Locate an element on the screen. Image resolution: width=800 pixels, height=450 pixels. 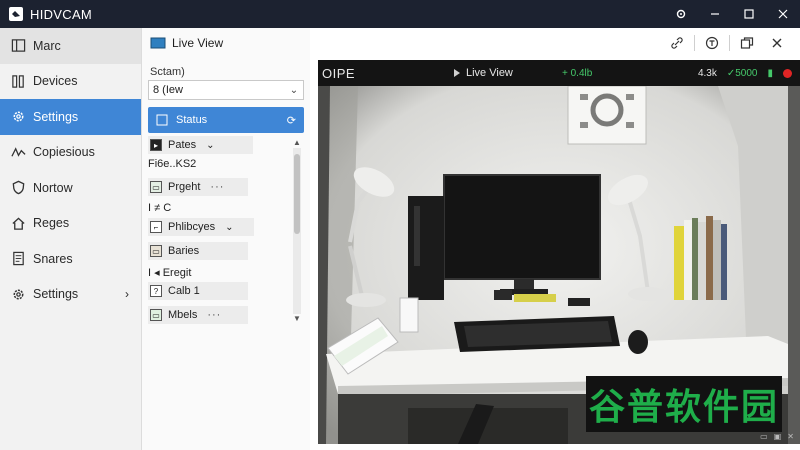
scroll-thumb is located at coordinates (297, 194).